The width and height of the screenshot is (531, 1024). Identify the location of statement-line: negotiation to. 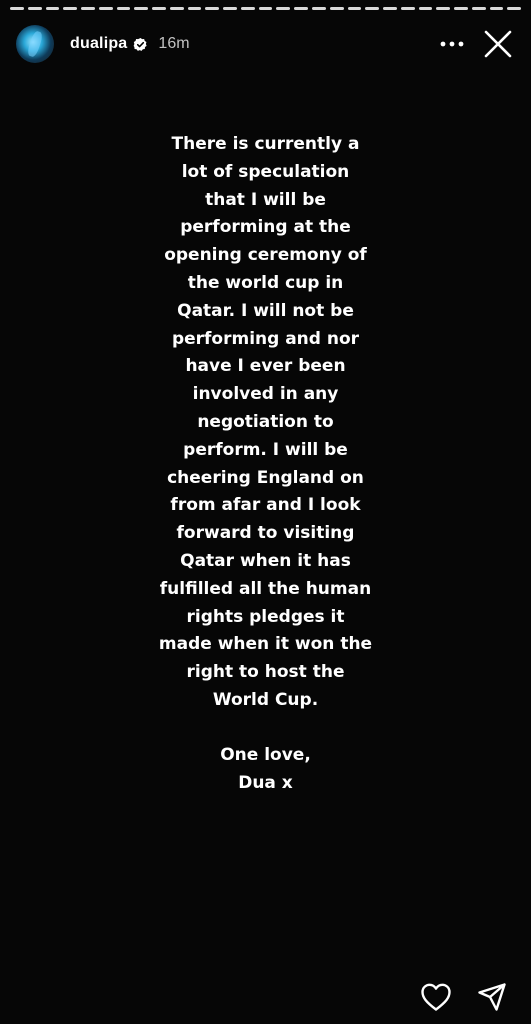
(265, 421).